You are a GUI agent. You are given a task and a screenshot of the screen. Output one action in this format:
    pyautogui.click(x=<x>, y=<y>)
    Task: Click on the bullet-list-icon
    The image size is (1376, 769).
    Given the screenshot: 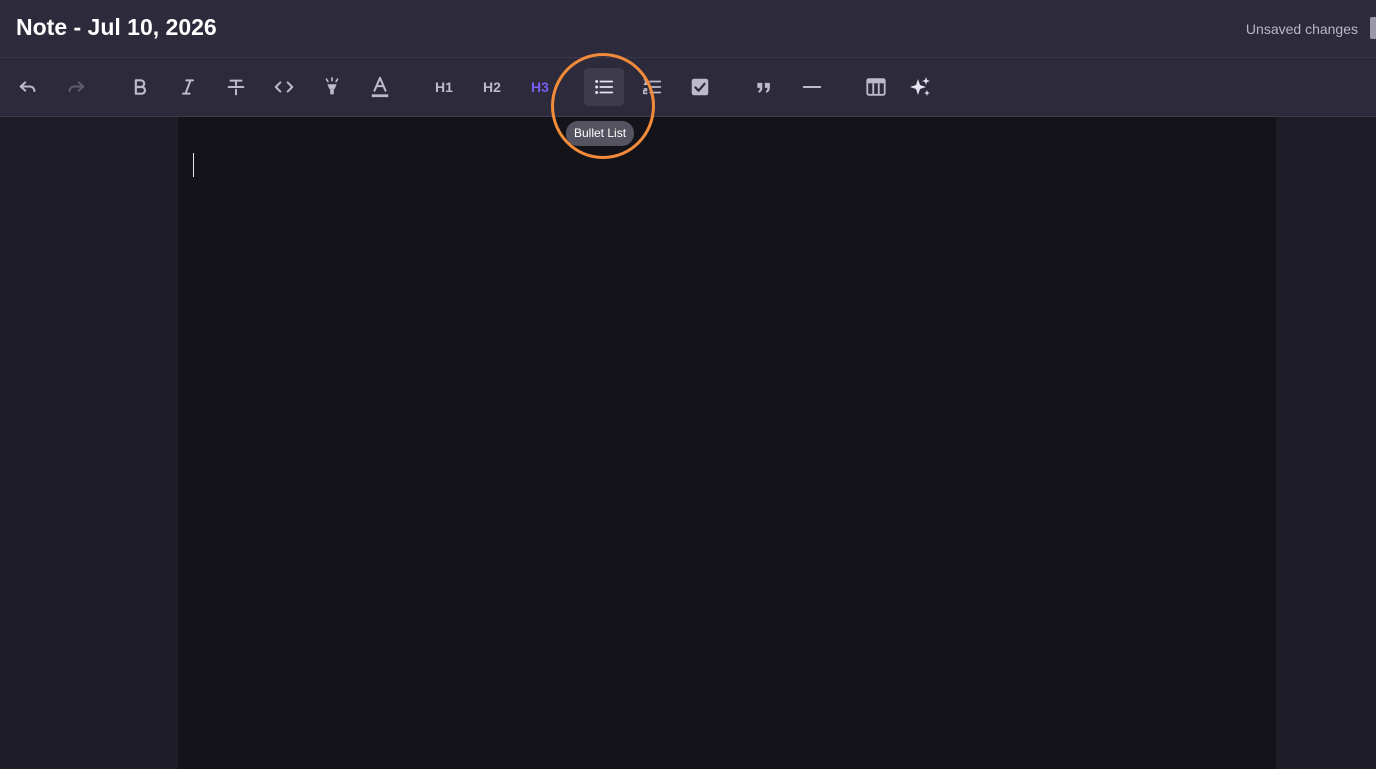 What is the action you would take?
    pyautogui.click(x=604, y=87)
    